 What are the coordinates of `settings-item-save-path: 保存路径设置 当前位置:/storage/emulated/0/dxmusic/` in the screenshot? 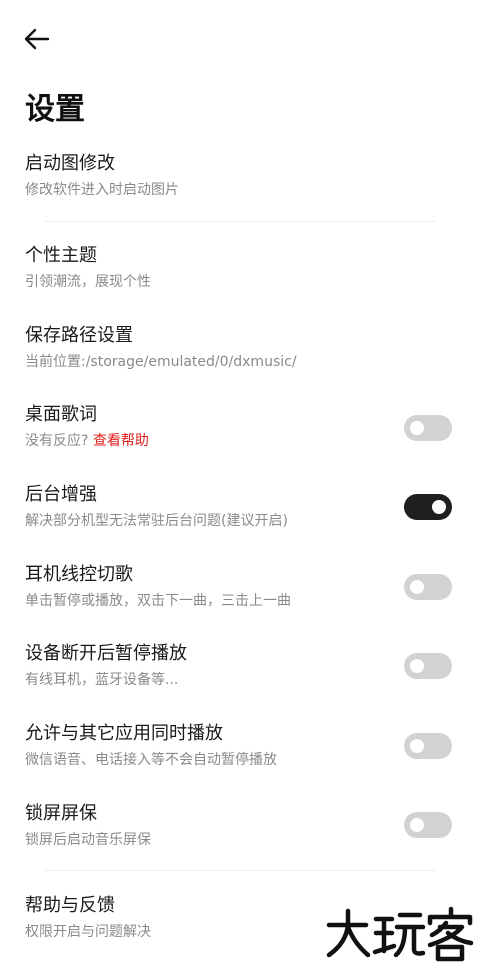 It's located at (240, 352).